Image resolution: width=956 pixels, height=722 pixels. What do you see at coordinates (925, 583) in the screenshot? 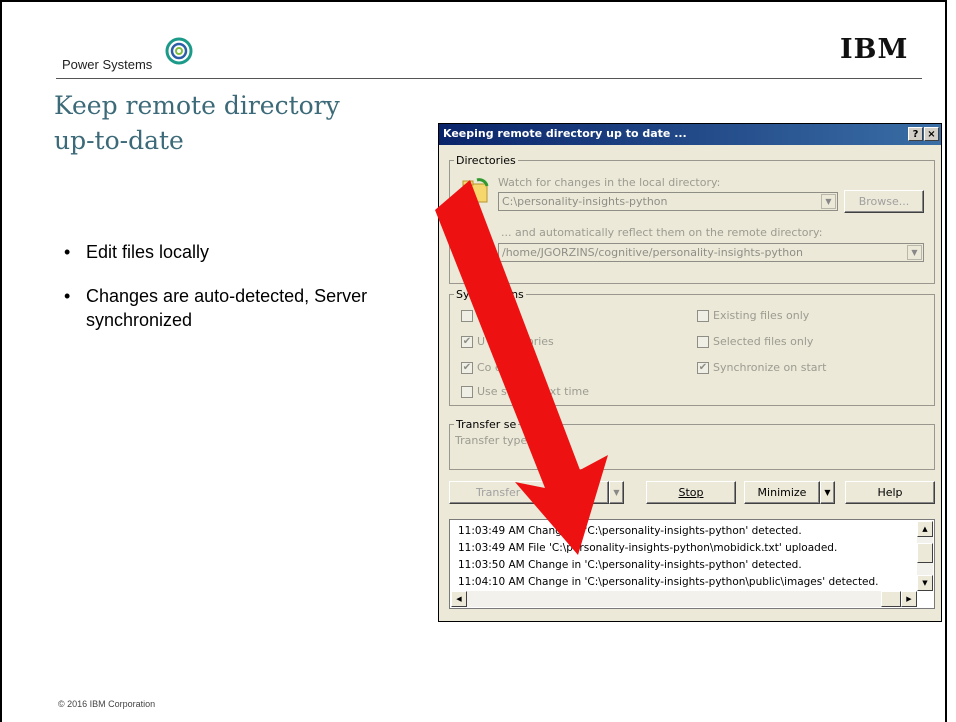
I see `scroll-down-icon: ▼` at bounding box center [925, 583].